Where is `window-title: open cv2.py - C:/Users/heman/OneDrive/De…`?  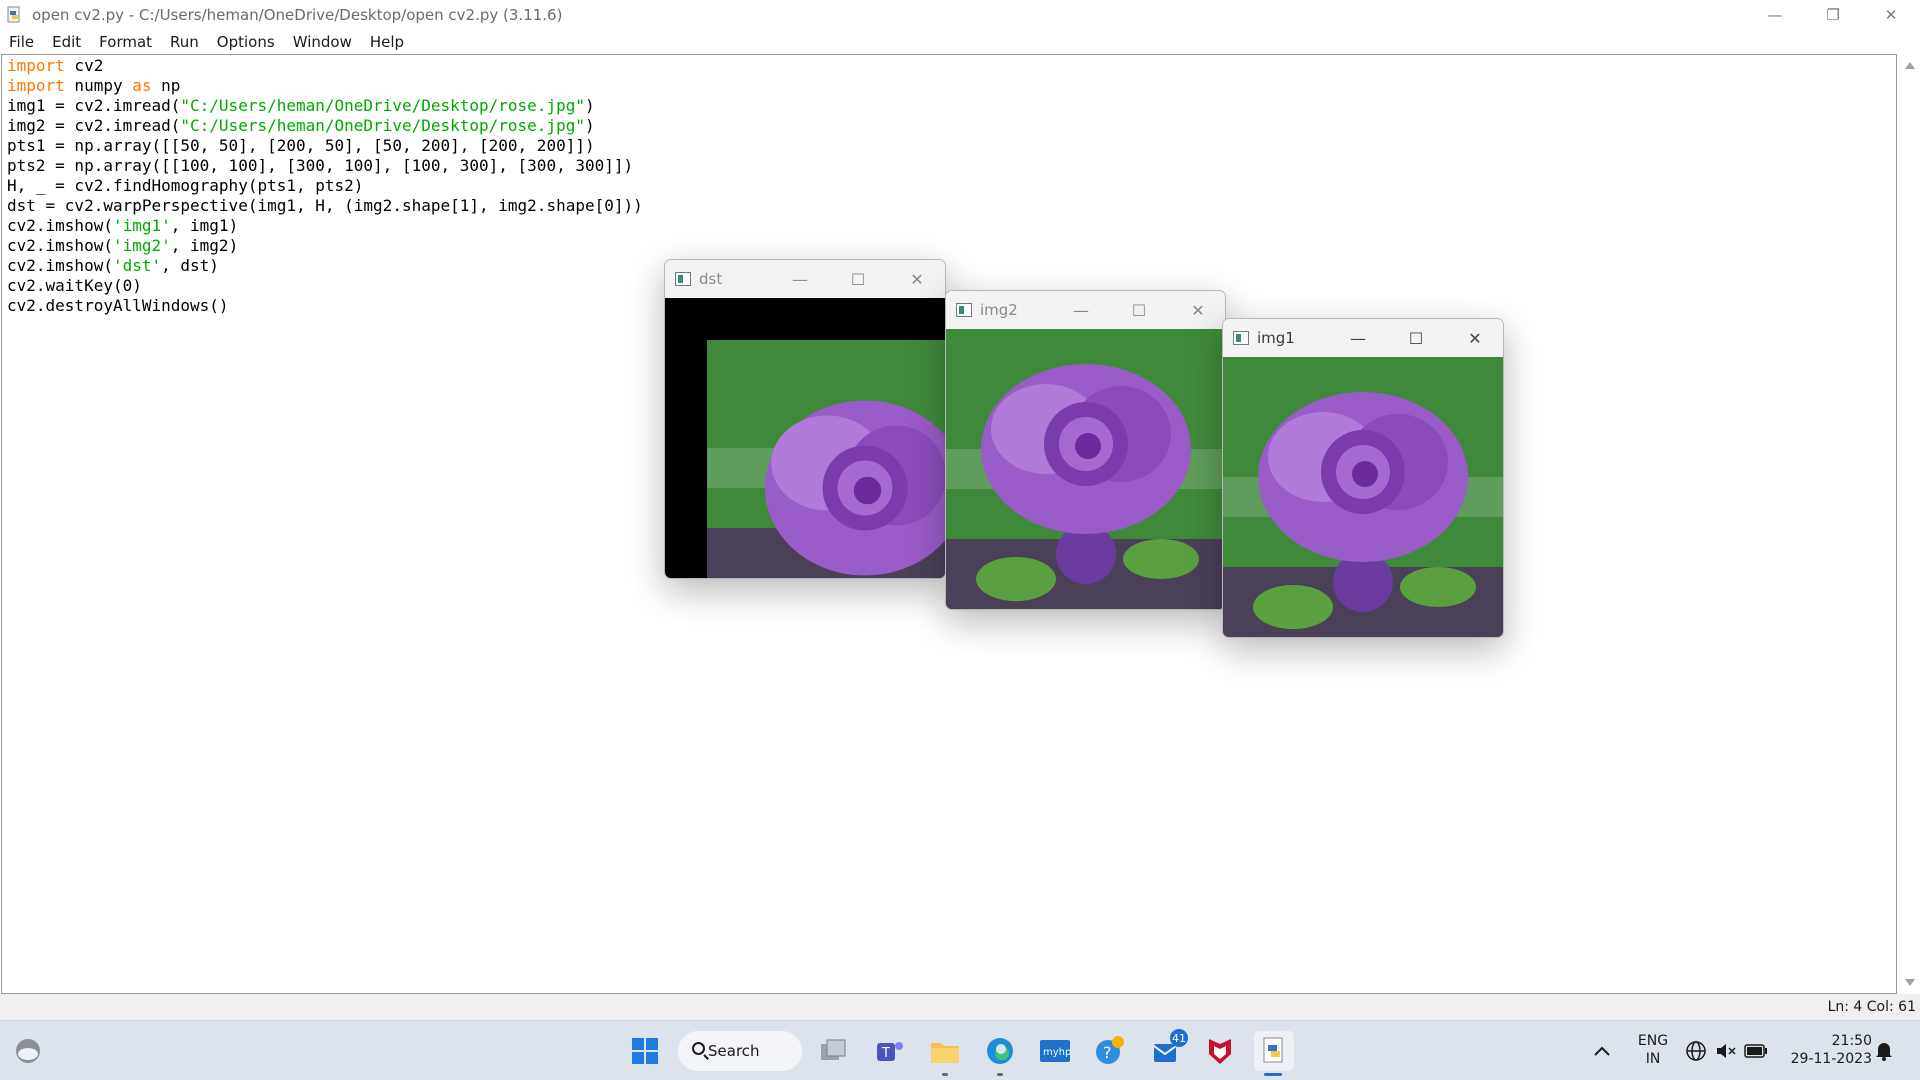
window-title: open cv2.py - C:/Users/heman/OneDrive/De… is located at coordinates (297, 14).